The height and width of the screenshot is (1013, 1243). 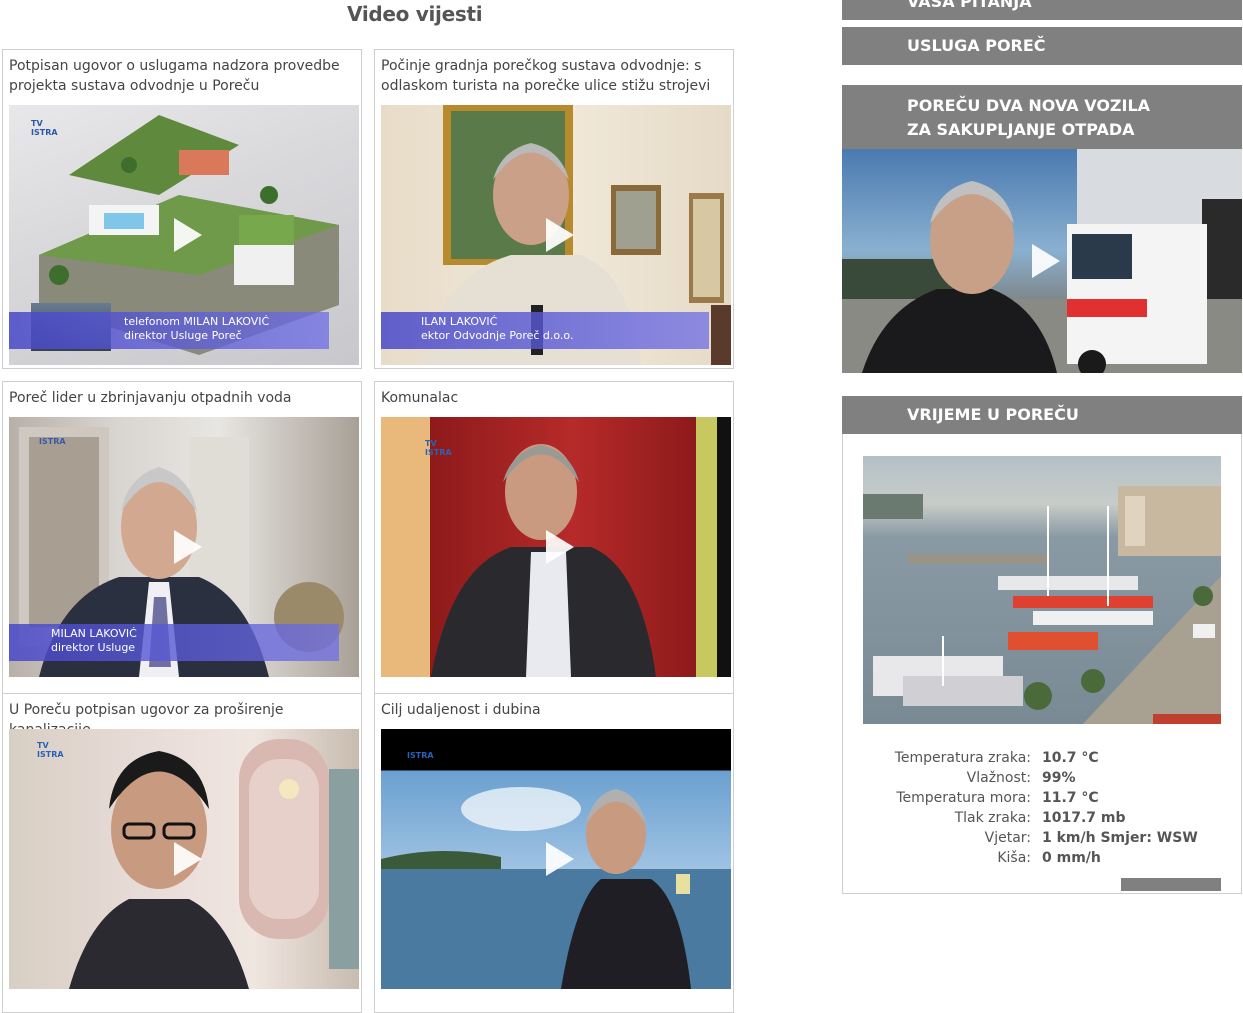 I want to click on weather-temperature-row: Temperatura zraka: 10.7 °C, so click(x=1042, y=758).